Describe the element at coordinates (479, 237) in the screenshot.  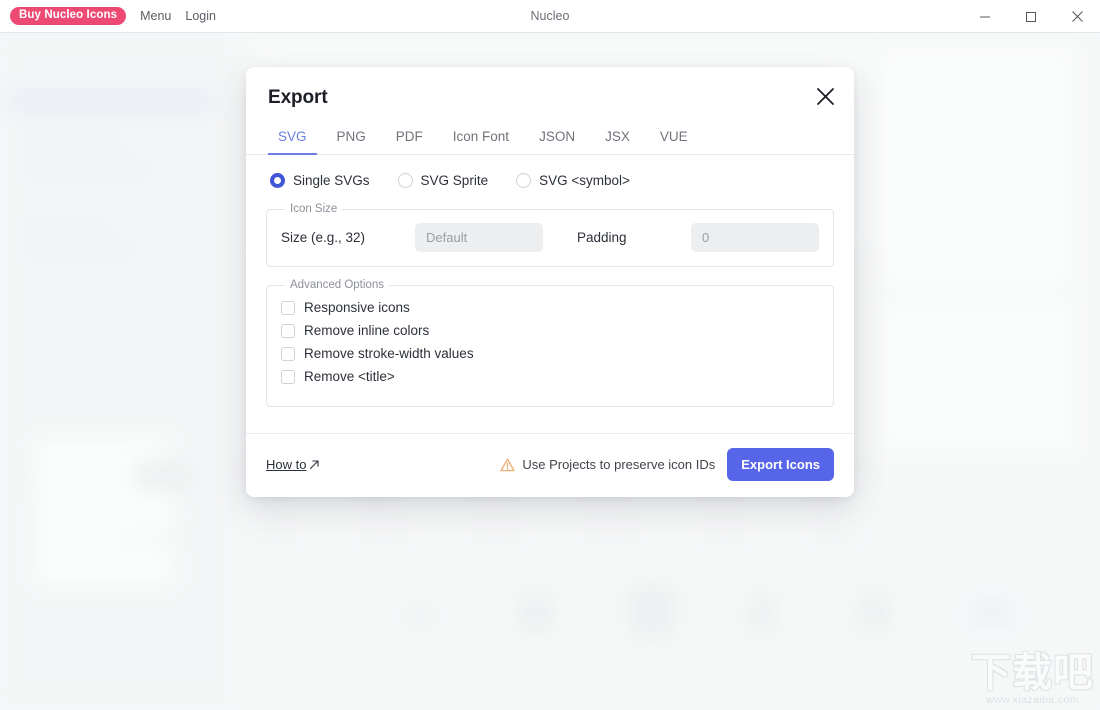
I see `size-input` at that location.